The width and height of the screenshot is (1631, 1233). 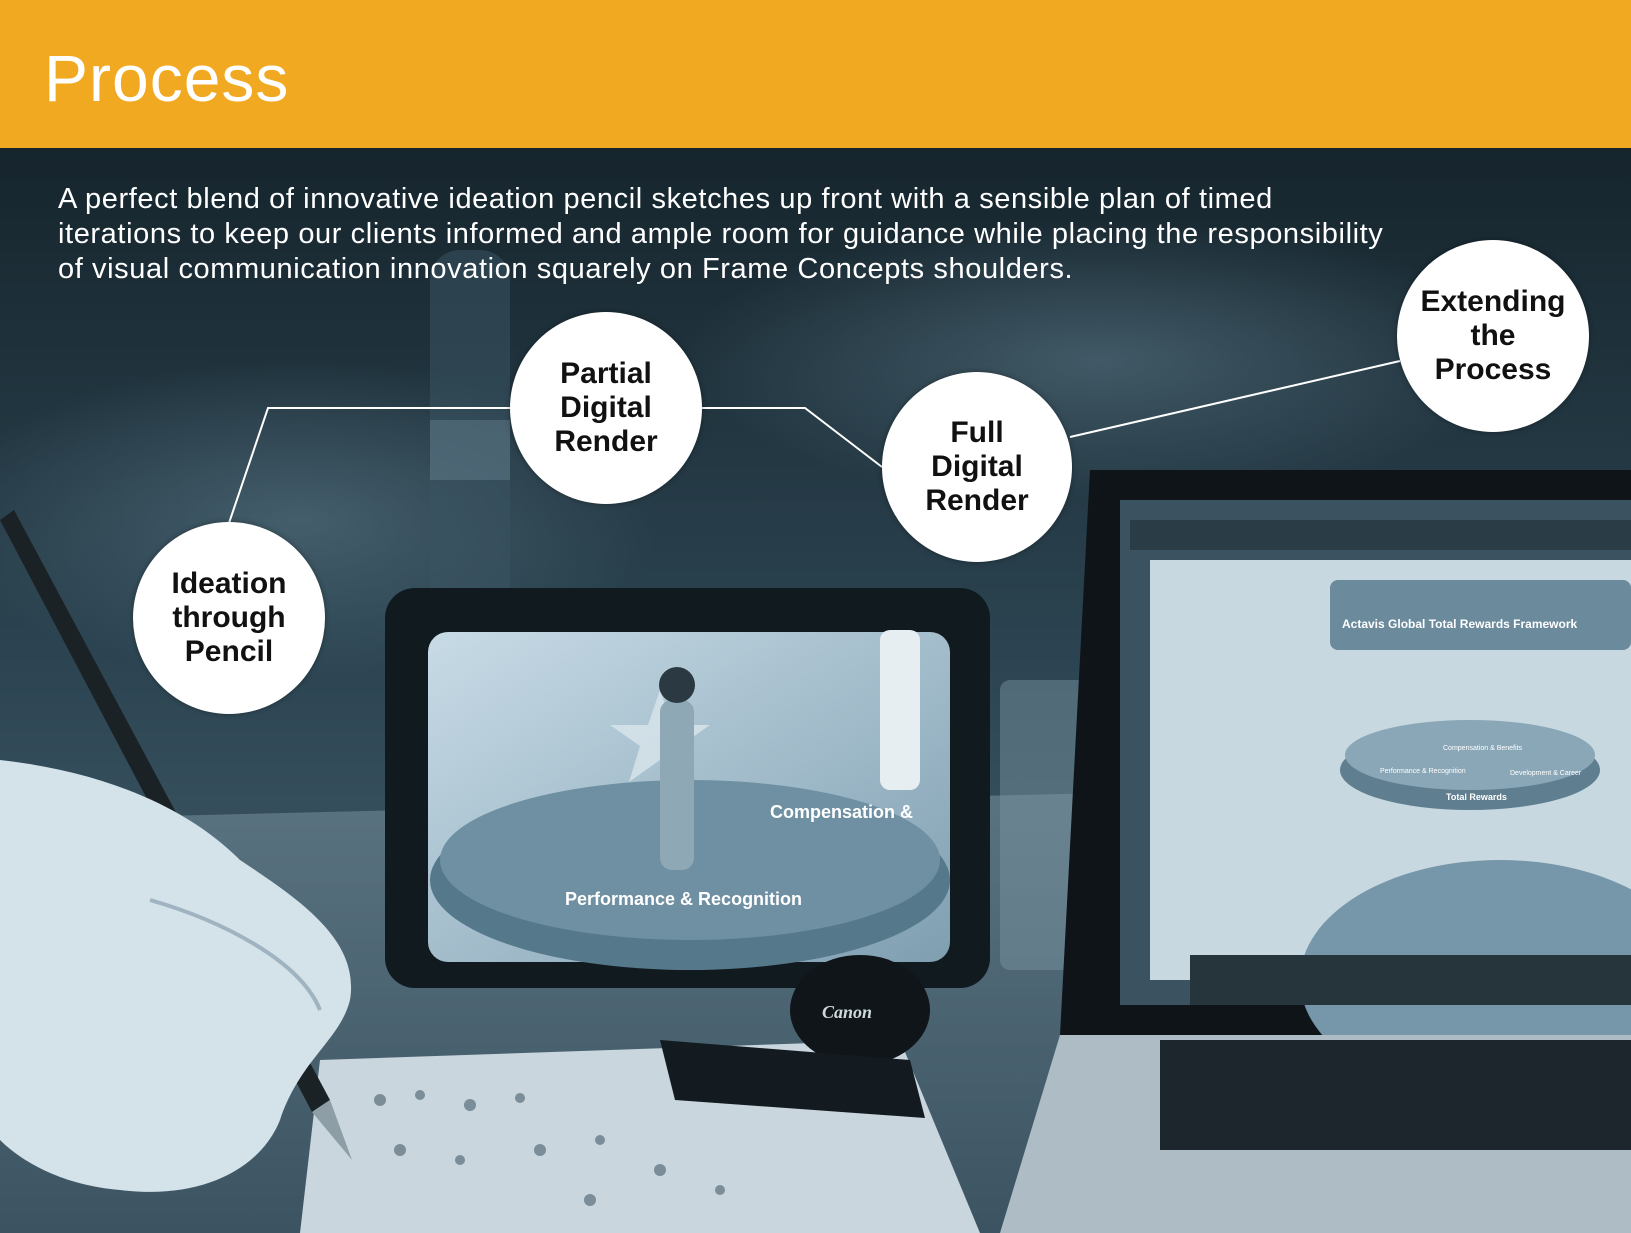 I want to click on step-extending-the-process: Extending the Process, so click(x=1493, y=336).